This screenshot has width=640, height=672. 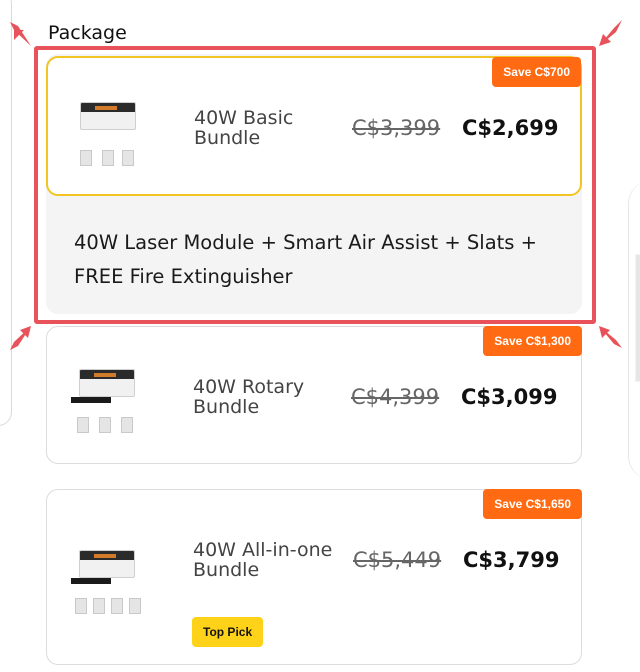 What do you see at coordinates (511, 560) in the screenshot?
I see `sale-price: C$3,799` at bounding box center [511, 560].